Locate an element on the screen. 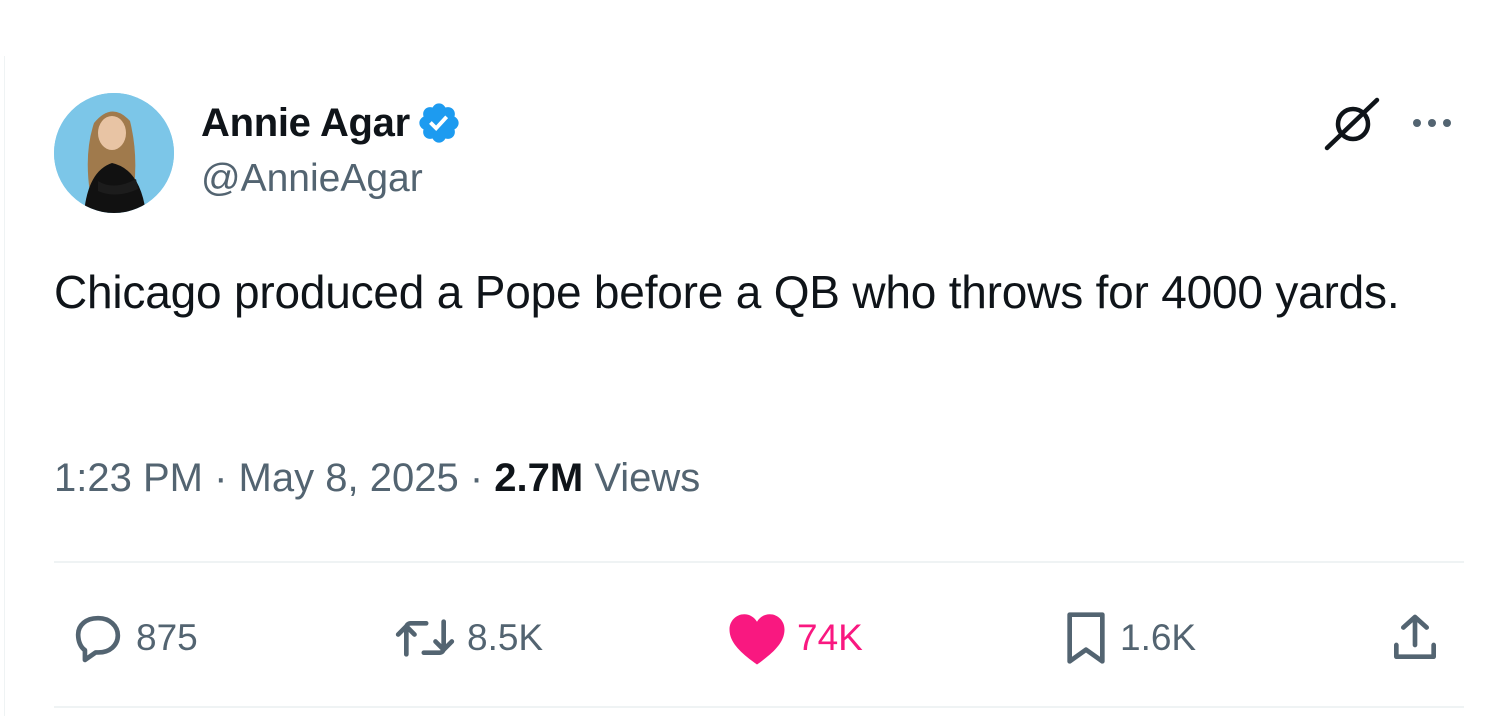  reply-button: 875 is located at coordinates (134, 638).